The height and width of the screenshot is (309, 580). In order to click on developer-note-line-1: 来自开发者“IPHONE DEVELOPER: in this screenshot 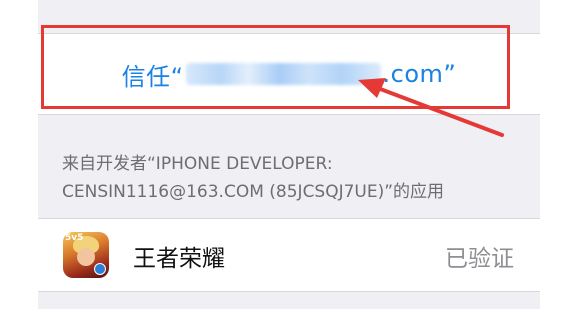, I will do `click(197, 164)`.